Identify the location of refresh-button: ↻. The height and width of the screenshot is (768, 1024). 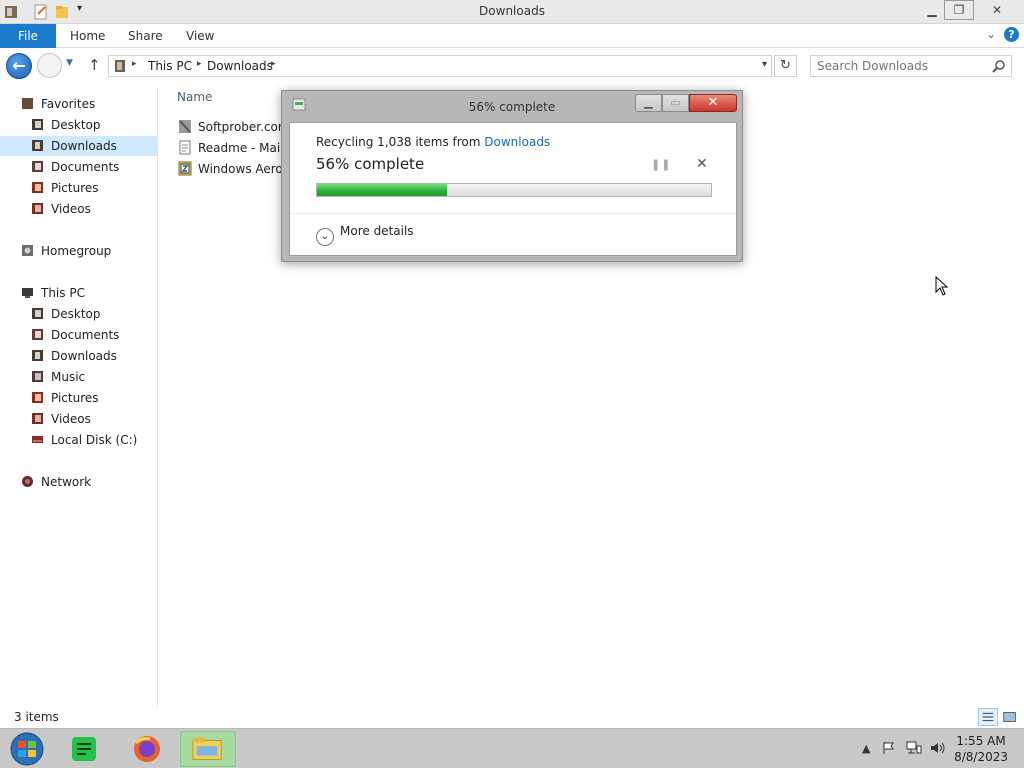
(785, 66).